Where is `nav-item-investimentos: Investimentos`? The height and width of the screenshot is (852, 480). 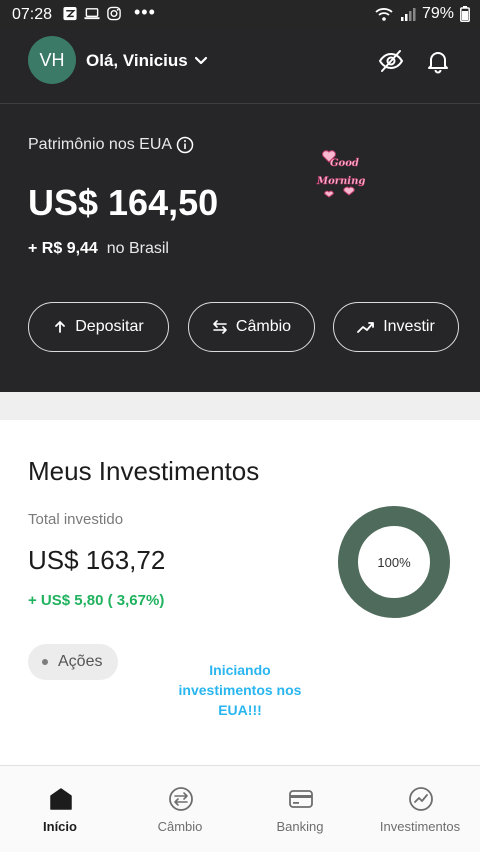 nav-item-investimentos: Investimentos is located at coordinates (420, 809).